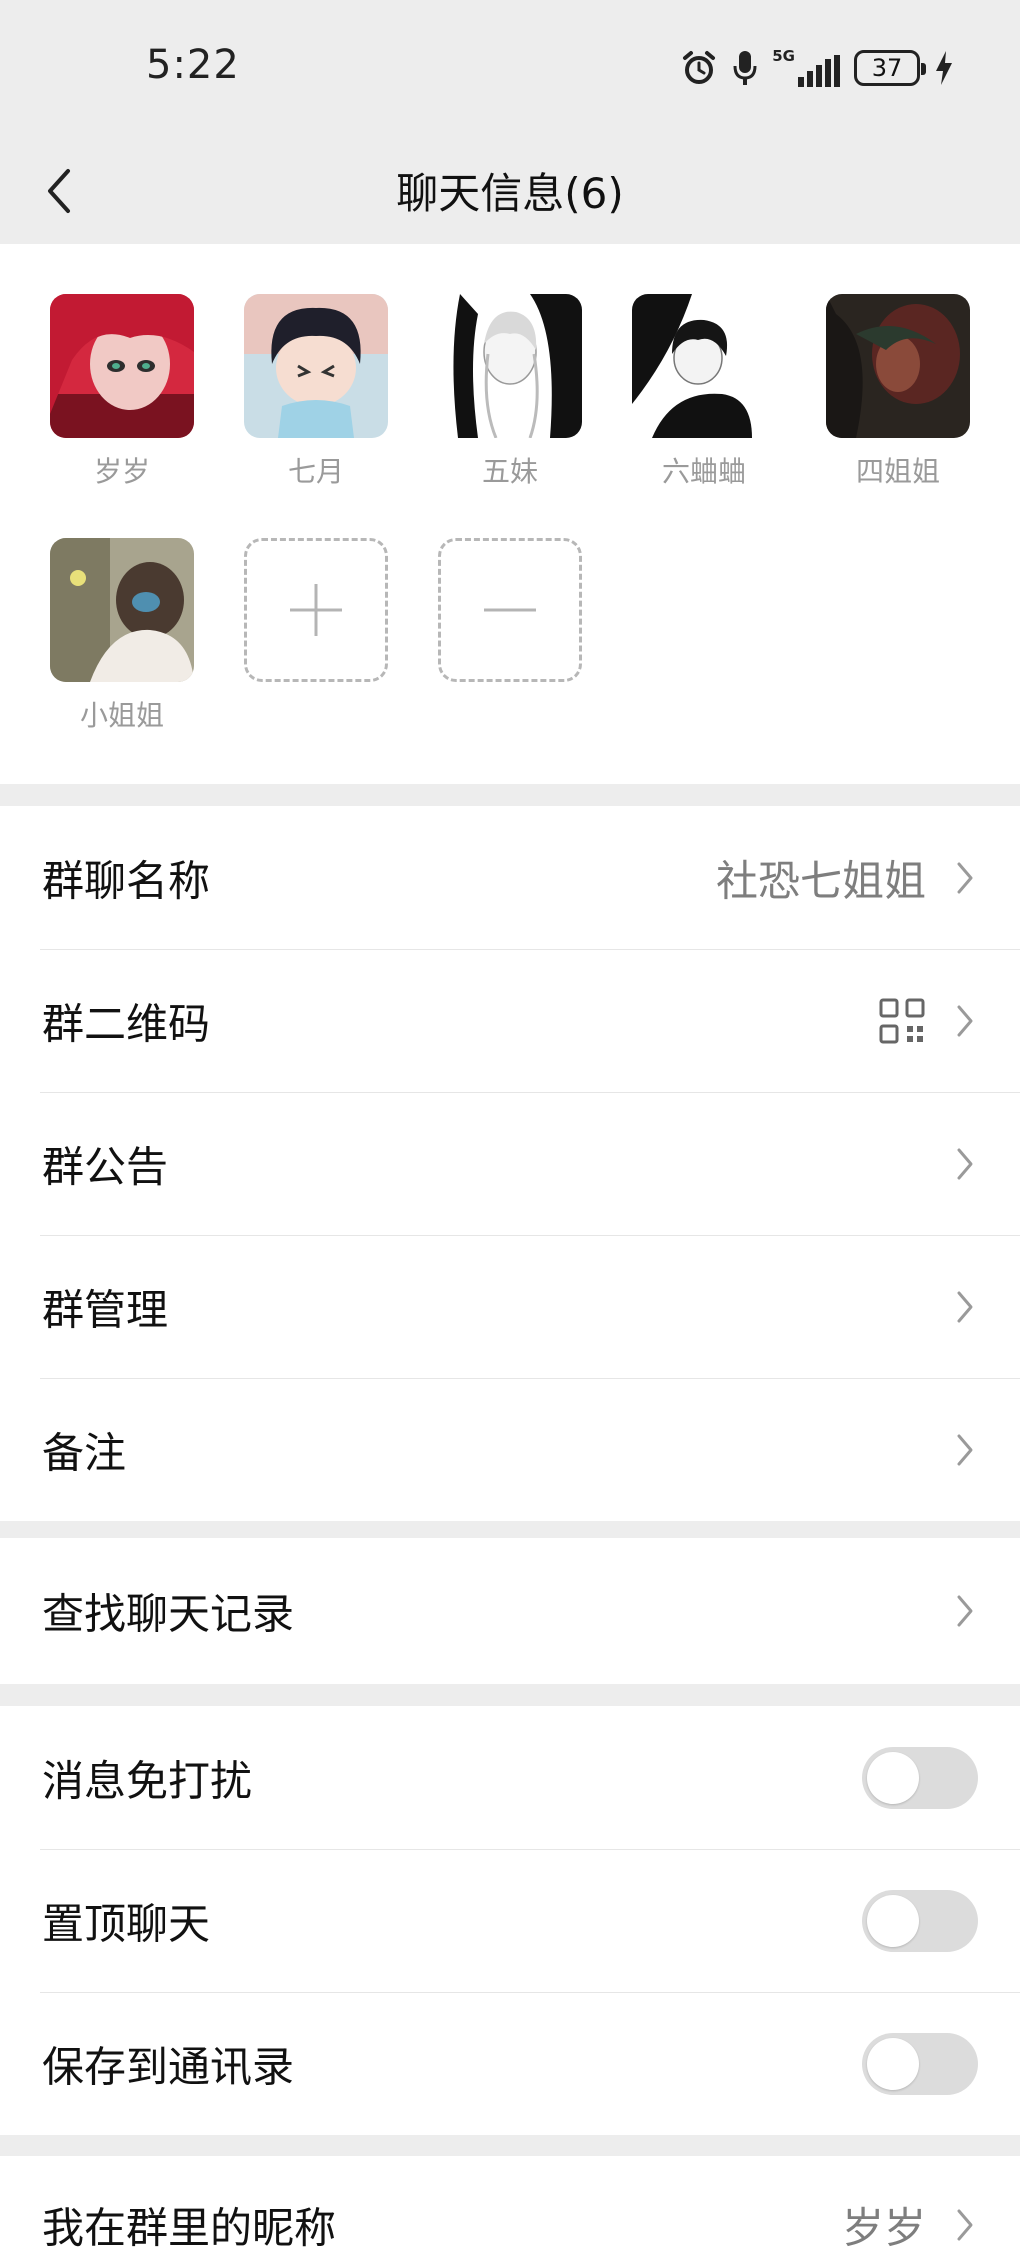 This screenshot has height=2267, width=1020. Describe the element at coordinates (944, 68) in the screenshot. I see `charging-icon` at that location.